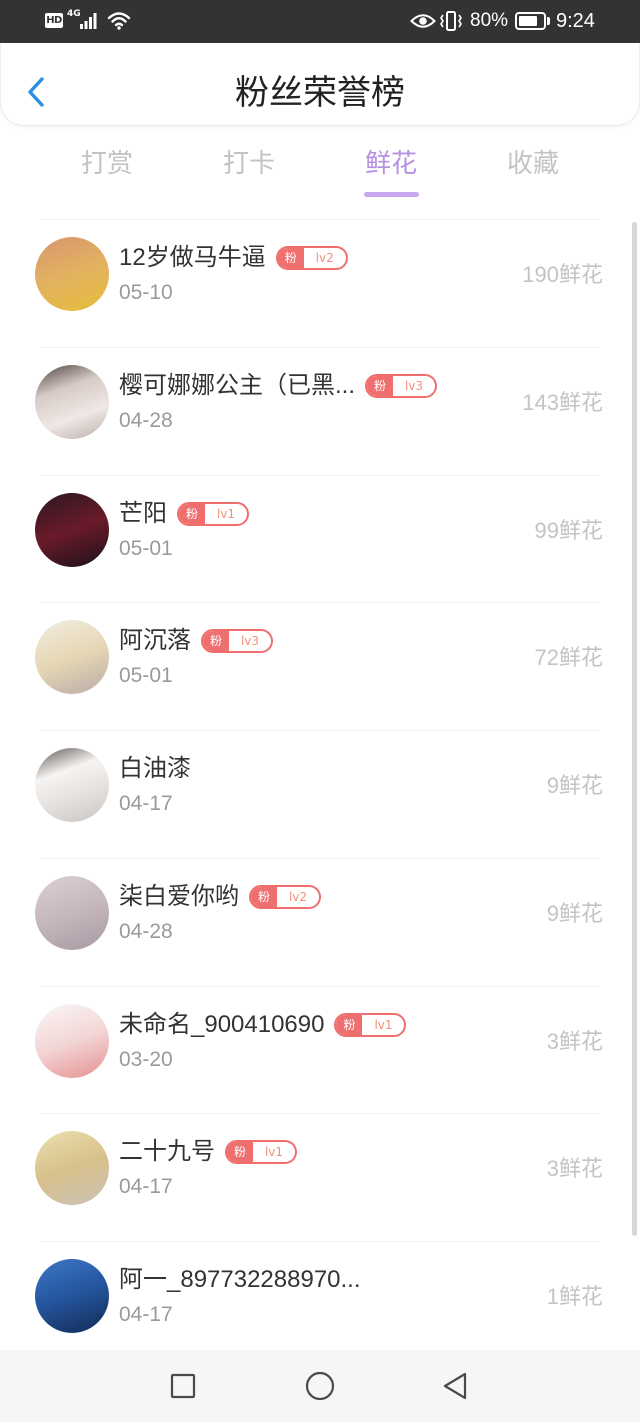 This screenshot has width=640, height=1422. I want to click on fan-name-line: 樱可娜娜公主（已黑... 粉 lv3, so click(278, 386).